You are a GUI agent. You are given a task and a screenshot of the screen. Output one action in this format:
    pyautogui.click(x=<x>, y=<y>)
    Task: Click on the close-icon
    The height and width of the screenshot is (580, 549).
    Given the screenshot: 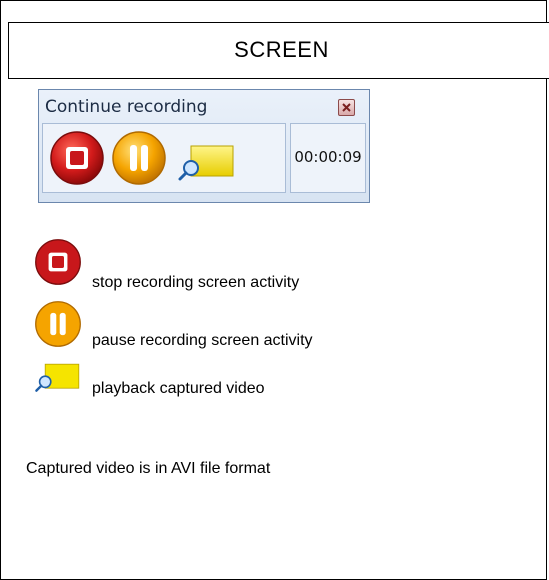 What is the action you would take?
    pyautogui.click(x=346, y=107)
    